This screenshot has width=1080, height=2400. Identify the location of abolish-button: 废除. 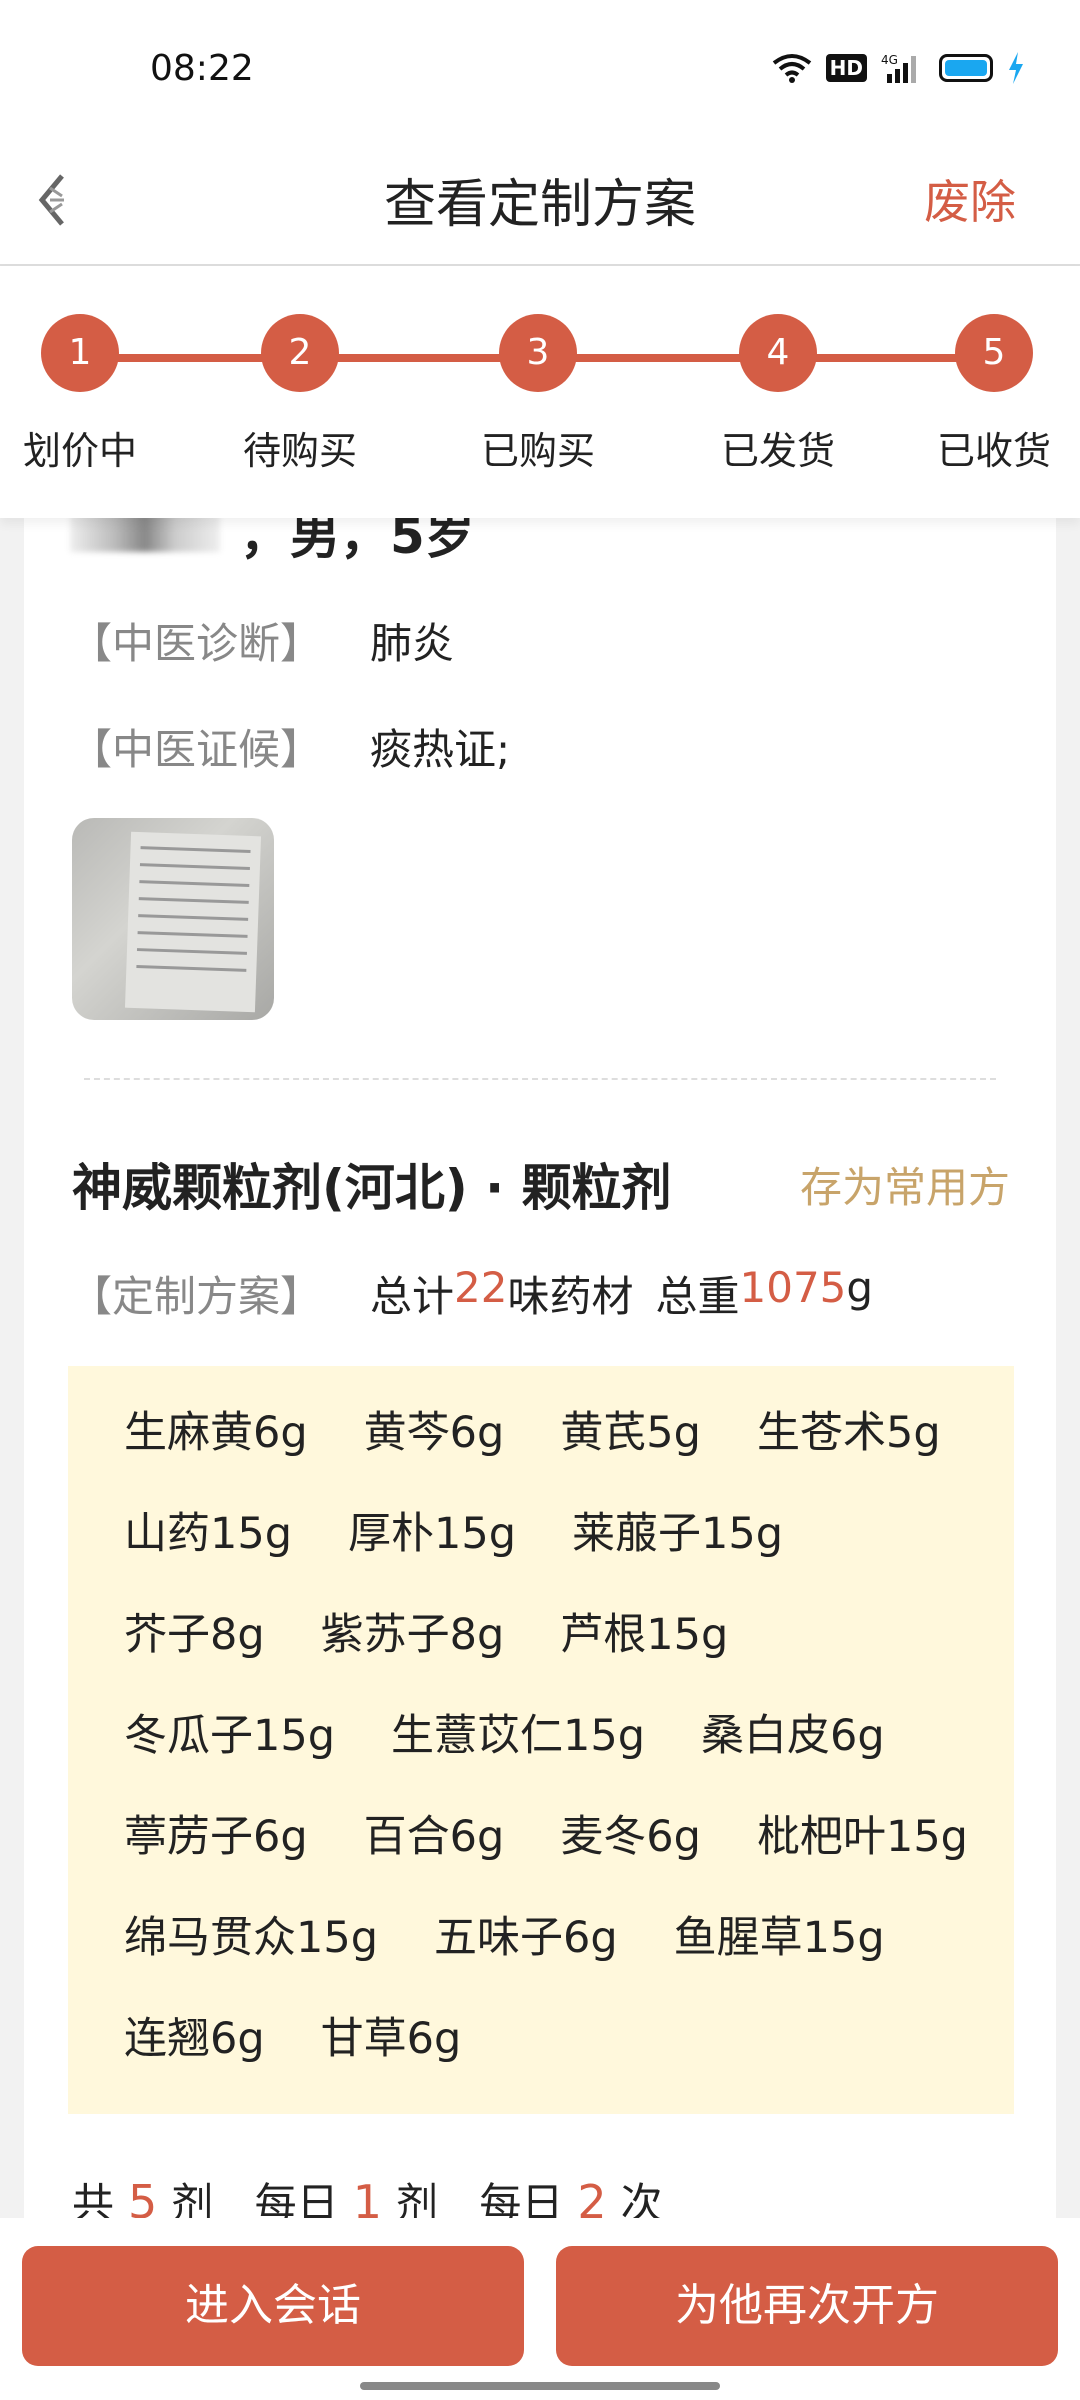
(970, 199).